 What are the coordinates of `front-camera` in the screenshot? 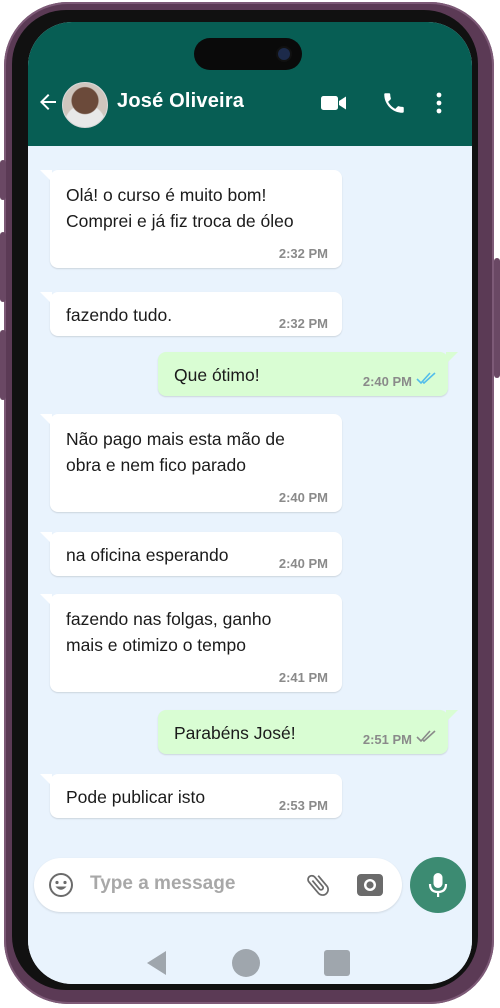 It's located at (284, 54).